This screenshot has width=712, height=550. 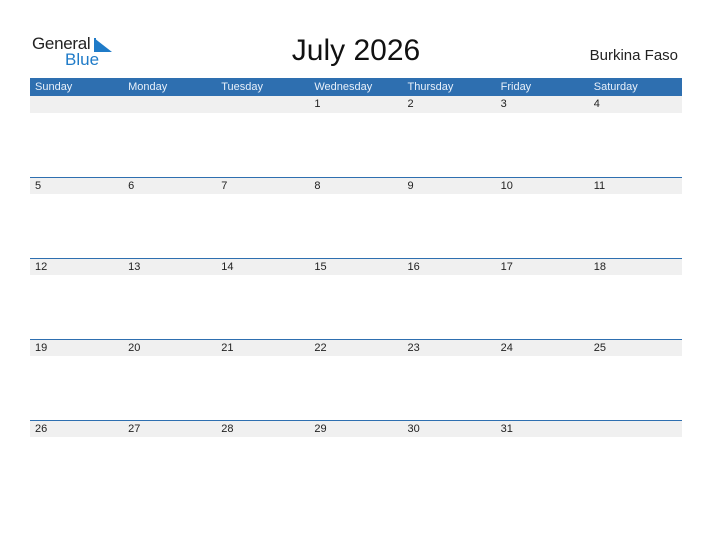 I want to click on weekday-monday: Monday, so click(x=148, y=87).